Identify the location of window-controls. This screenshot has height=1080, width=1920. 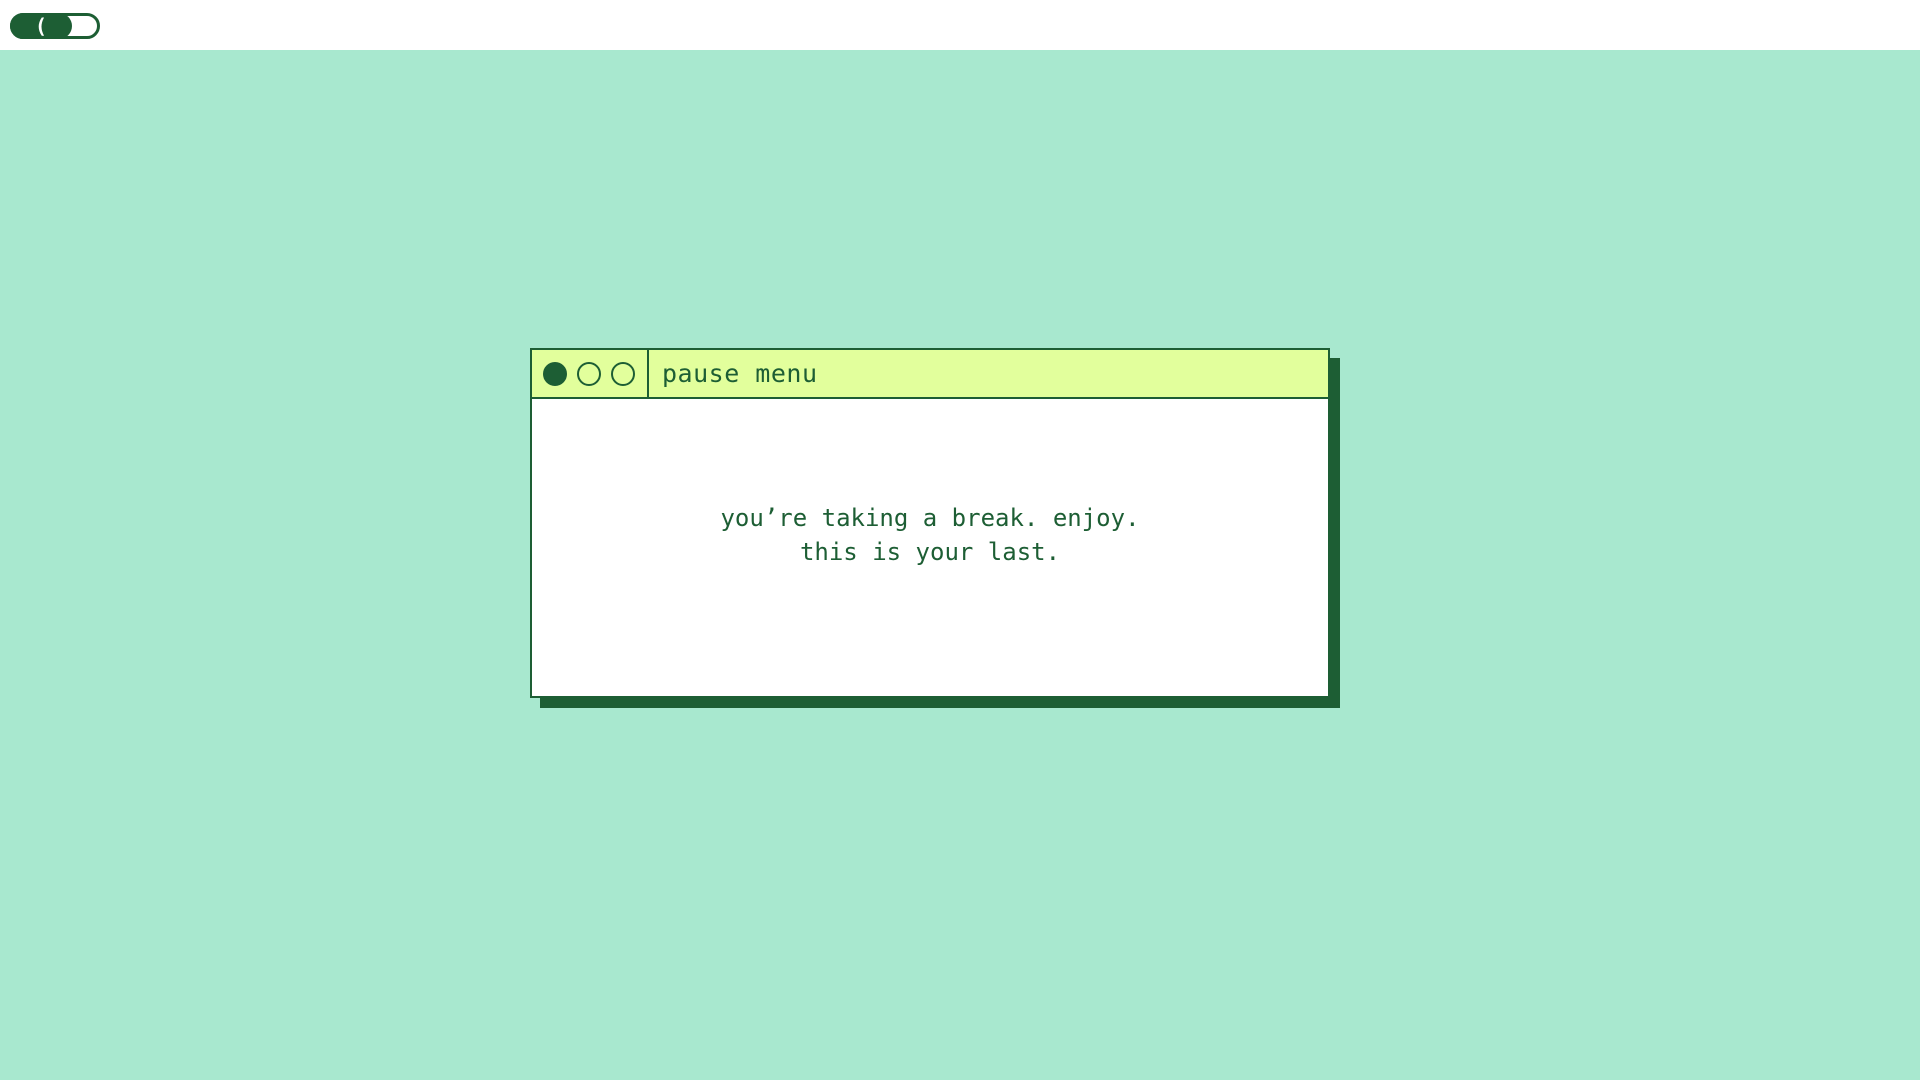
(590, 373).